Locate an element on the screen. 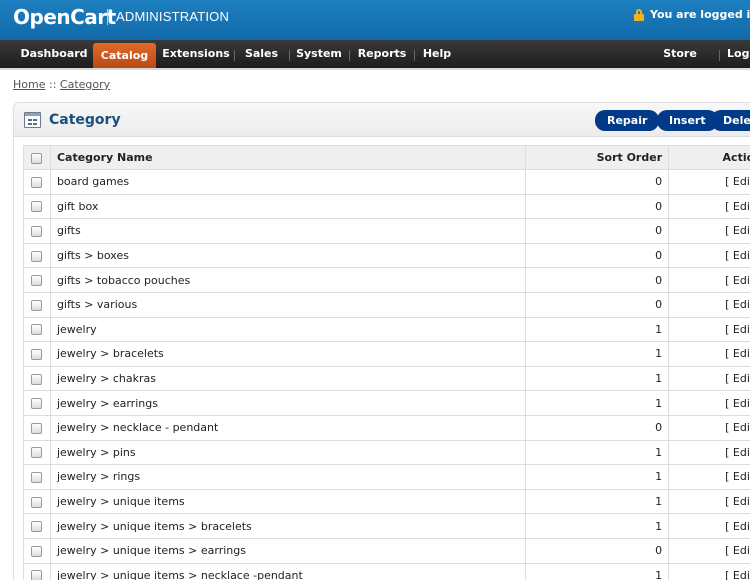 This screenshot has width=750, height=580. table-row: jewelry > necklace - pendant0 [ Edit ] is located at coordinates (386, 427).